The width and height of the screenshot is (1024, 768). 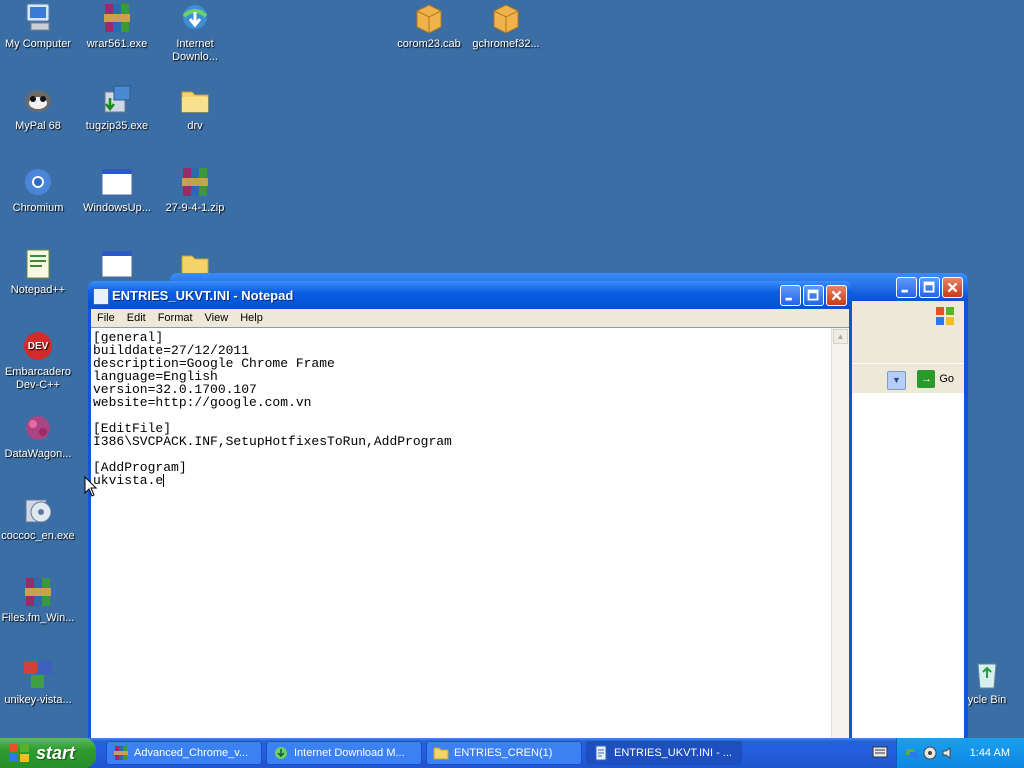 What do you see at coordinates (175, 318) in the screenshot?
I see `menu-format: Format` at bounding box center [175, 318].